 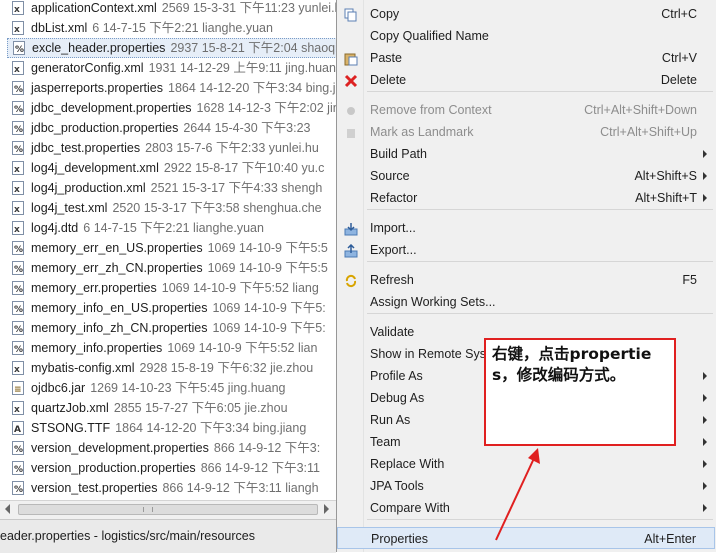 I want to click on menu-item-label: Remove from Context, so click(x=431, y=110).